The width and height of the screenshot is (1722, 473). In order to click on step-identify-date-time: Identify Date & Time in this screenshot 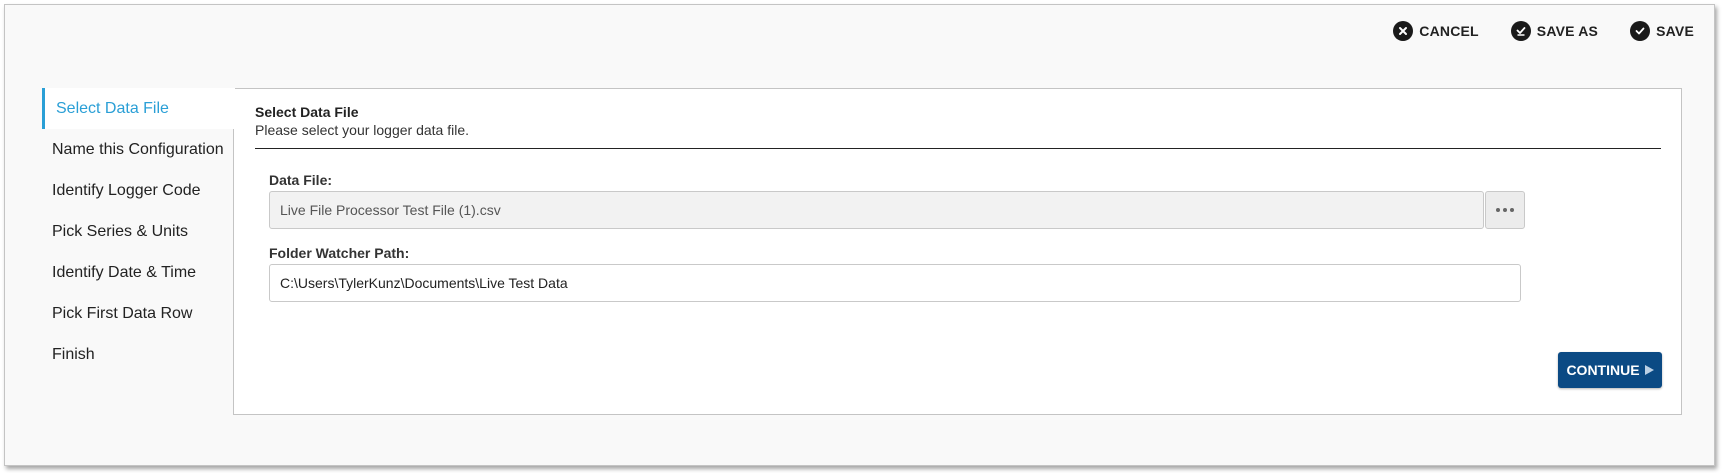, I will do `click(138, 272)`.